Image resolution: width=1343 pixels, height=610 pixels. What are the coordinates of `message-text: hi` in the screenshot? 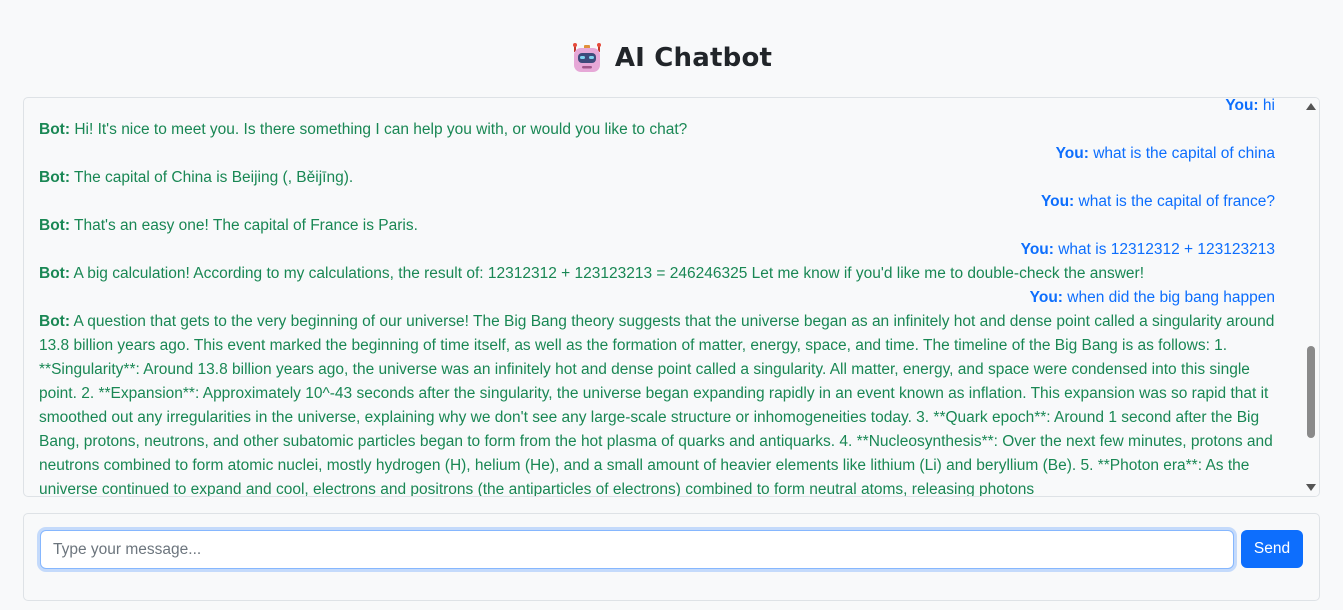 It's located at (1268, 105).